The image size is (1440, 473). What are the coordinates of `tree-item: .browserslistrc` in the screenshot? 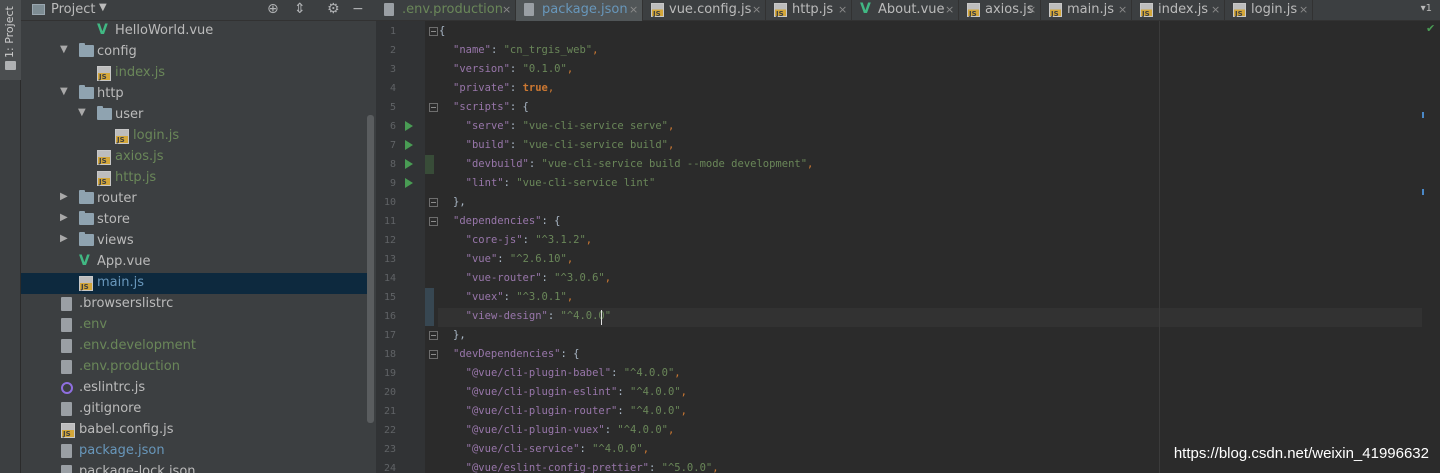 It's located at (194, 304).